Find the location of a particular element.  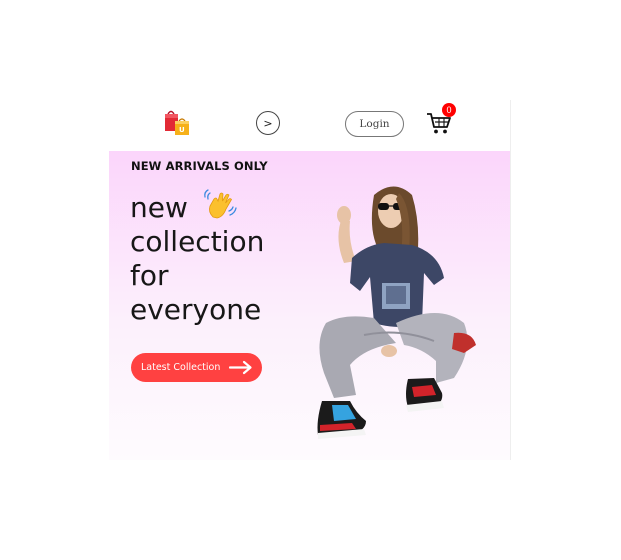

latest-collection-button: Latest Collection is located at coordinates (196, 367).